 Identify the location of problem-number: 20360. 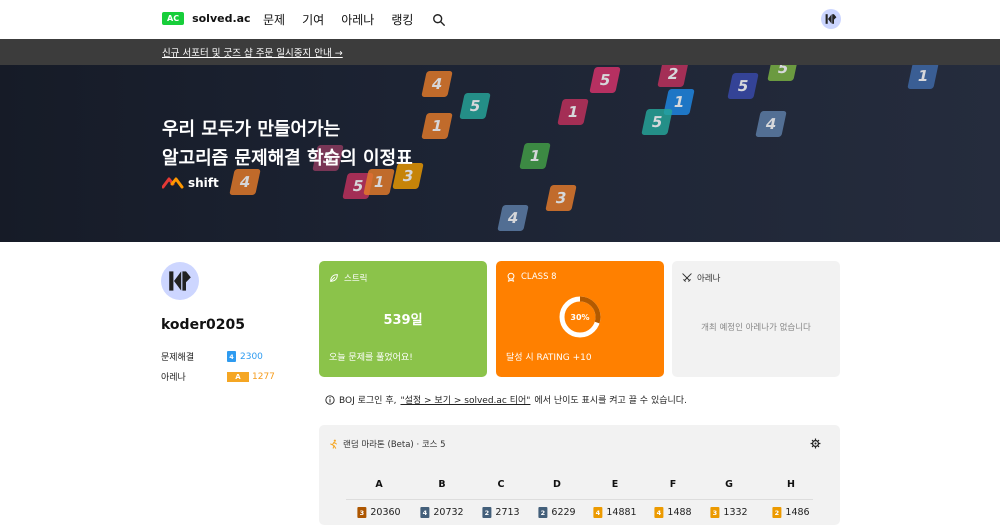
(385, 512).